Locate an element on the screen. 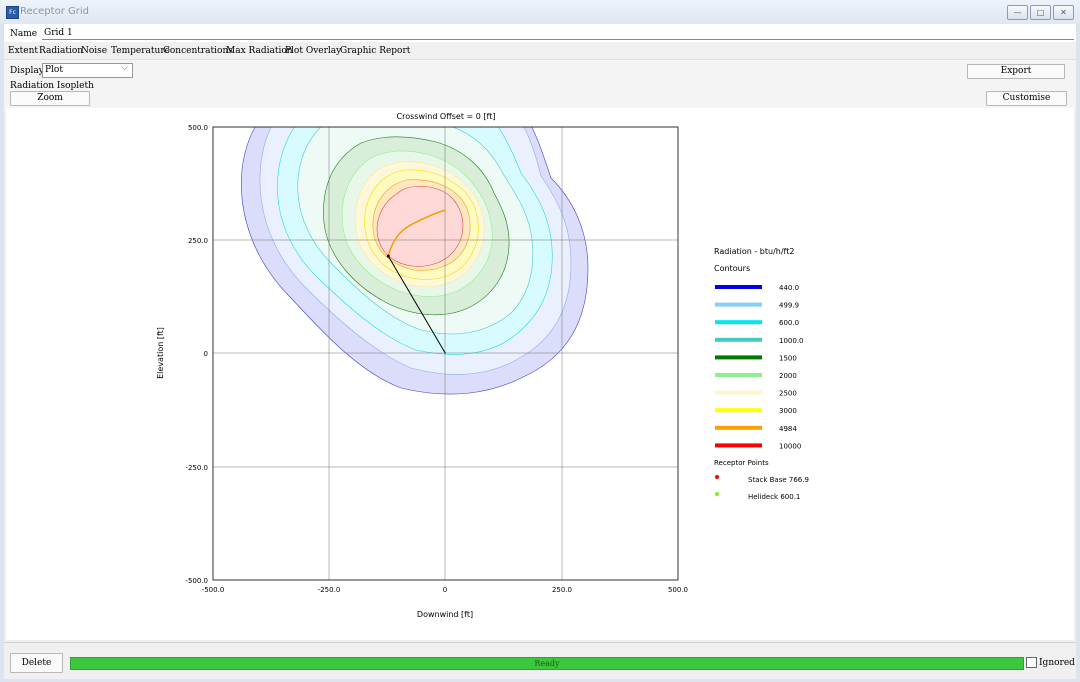 The image size is (1080, 682). zoom-button: Zoom is located at coordinates (50, 98).